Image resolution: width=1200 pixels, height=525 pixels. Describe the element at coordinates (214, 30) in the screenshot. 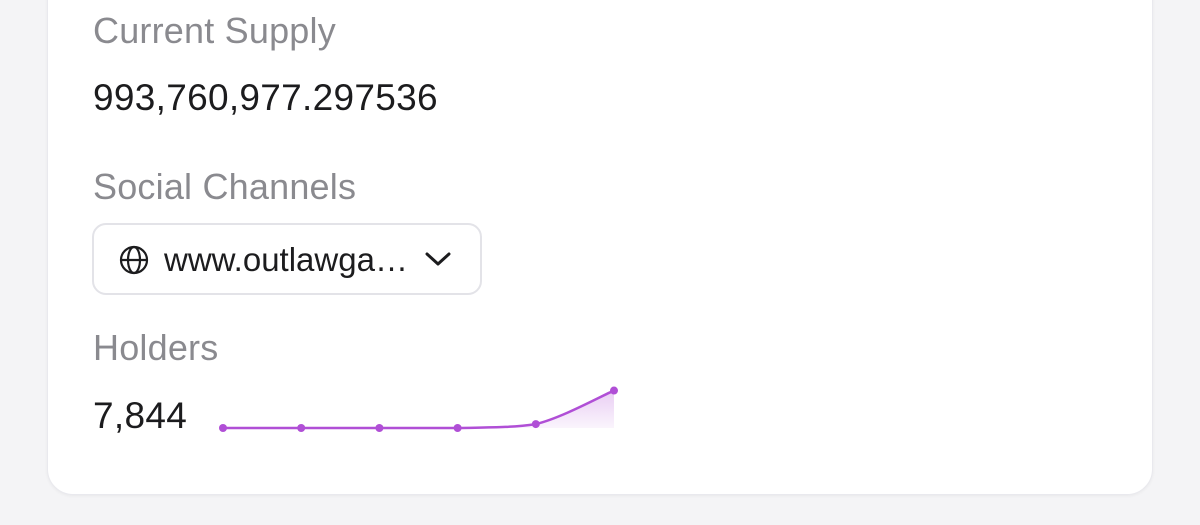

I see `current-supply-label: Current Supply` at that location.